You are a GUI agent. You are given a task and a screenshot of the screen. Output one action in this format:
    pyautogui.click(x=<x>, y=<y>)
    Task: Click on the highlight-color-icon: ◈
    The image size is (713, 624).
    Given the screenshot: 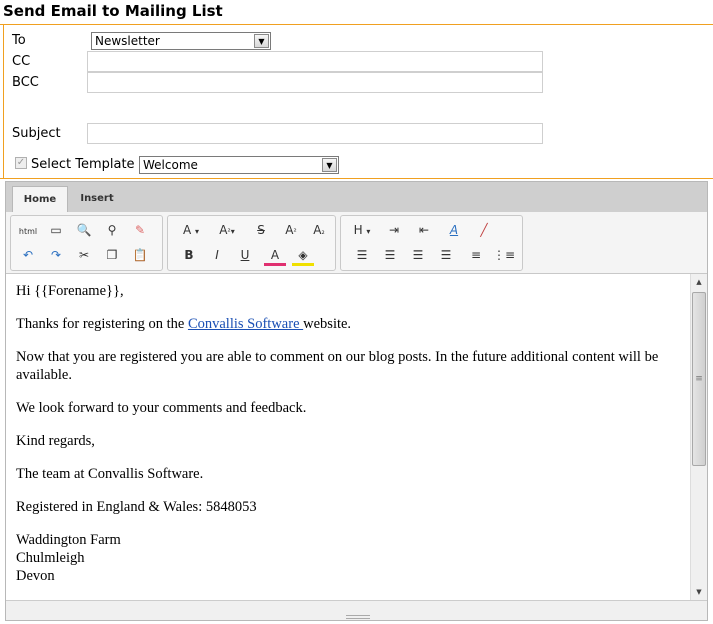 What is the action you would take?
    pyautogui.click(x=303, y=255)
    